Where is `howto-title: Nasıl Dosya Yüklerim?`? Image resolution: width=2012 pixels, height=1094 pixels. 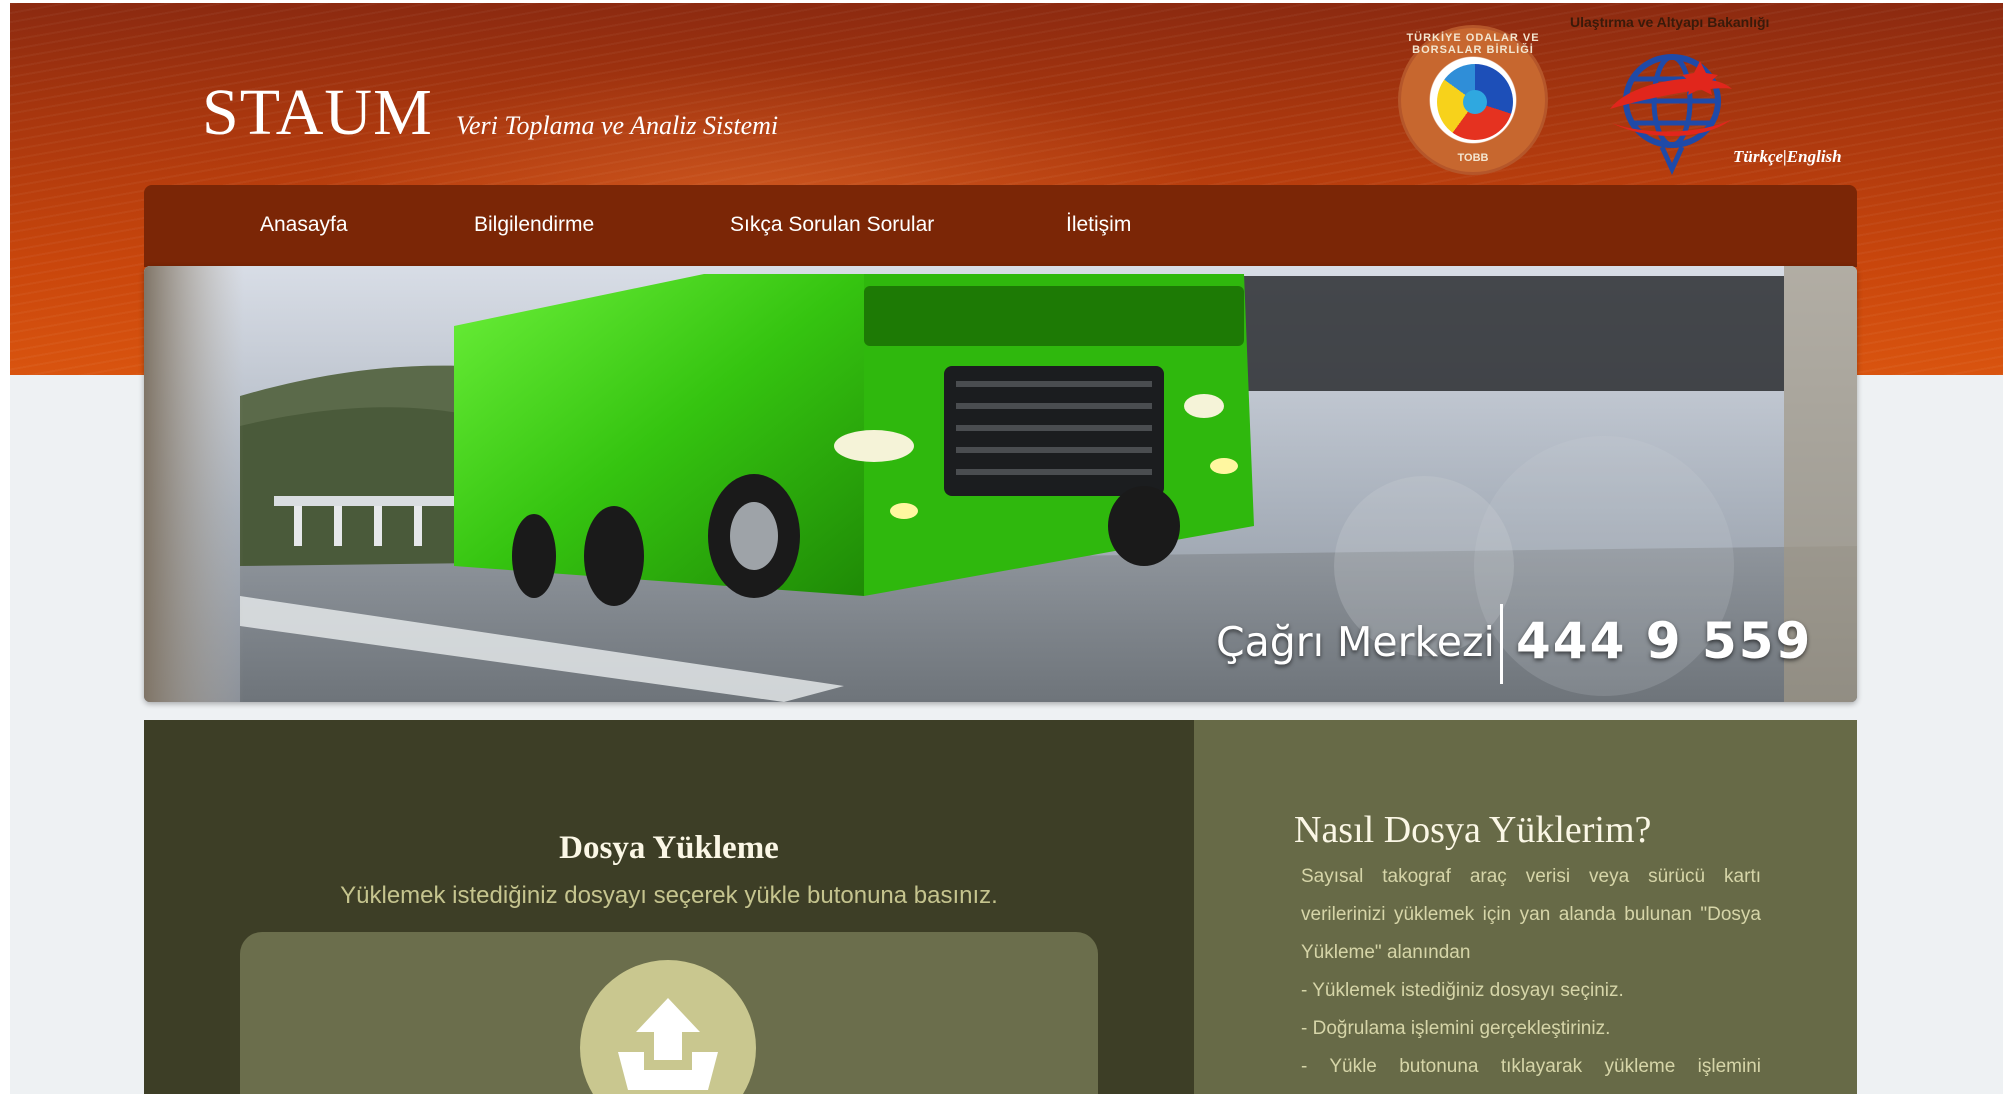
howto-title: Nasıl Dosya Yüklerim? is located at coordinates (1473, 830).